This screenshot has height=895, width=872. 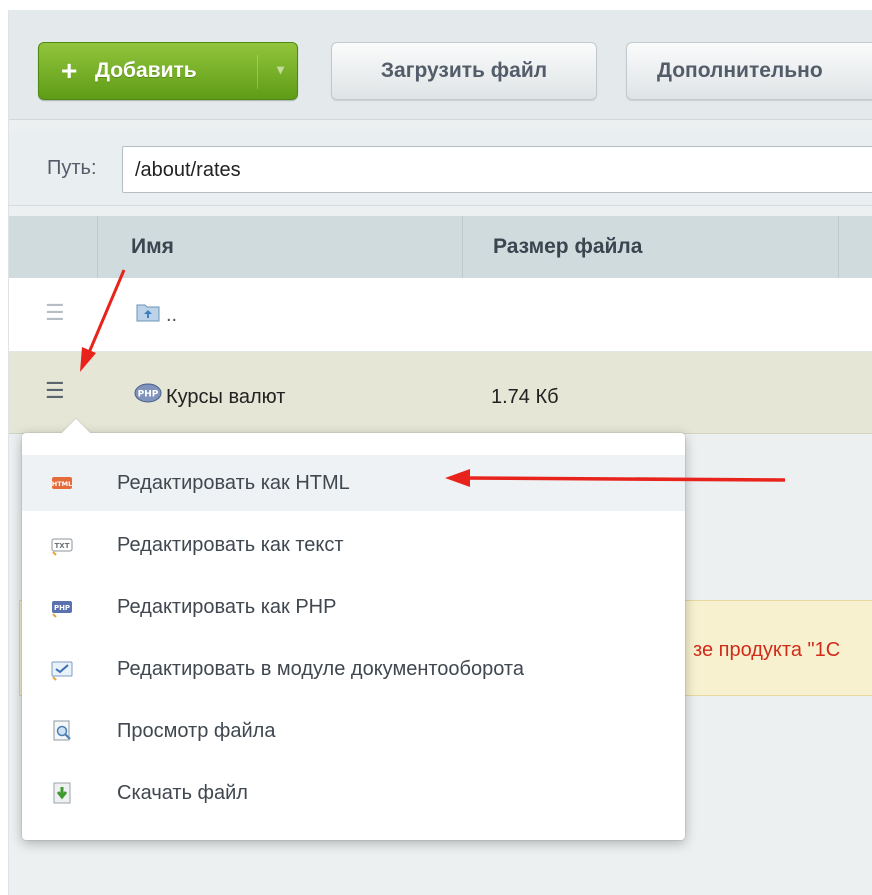 I want to click on file-name: Курсы валют, so click(x=225, y=397).